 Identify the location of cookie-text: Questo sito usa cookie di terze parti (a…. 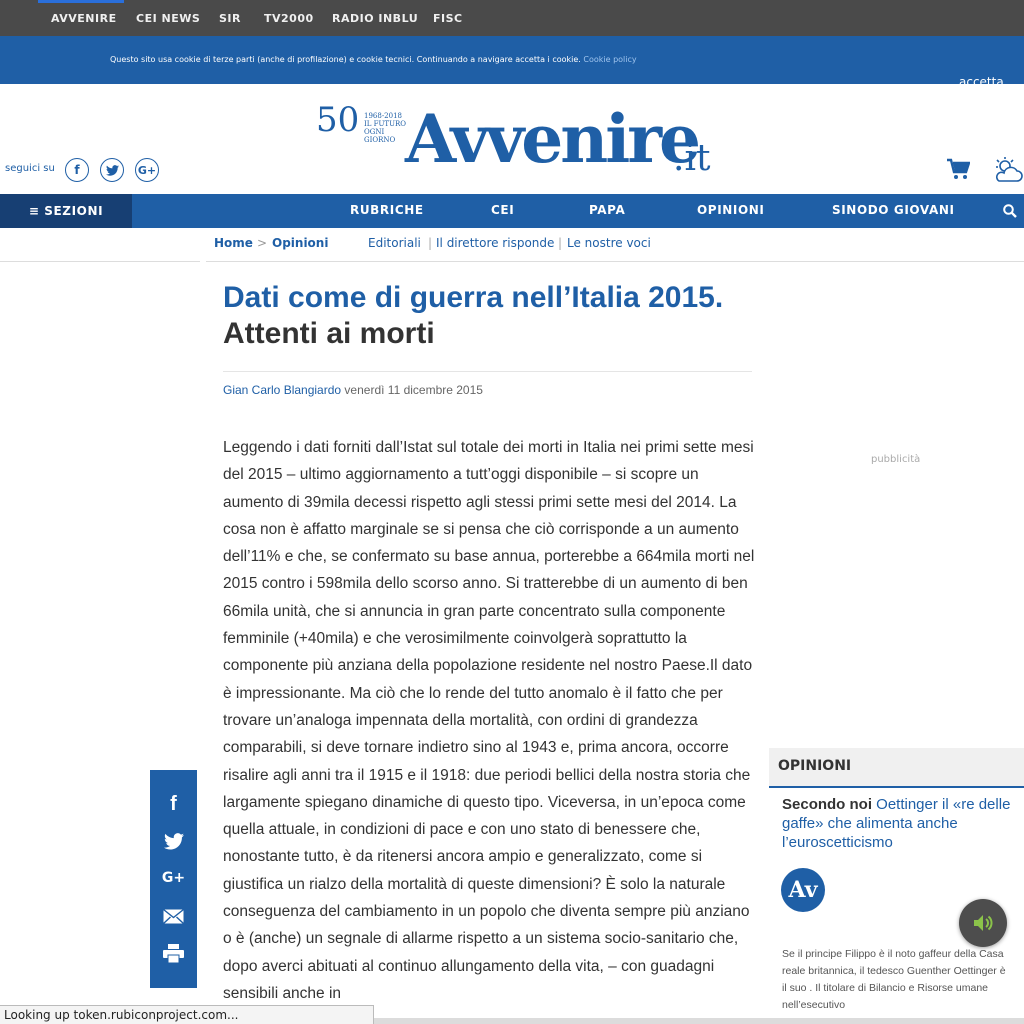
(373, 59).